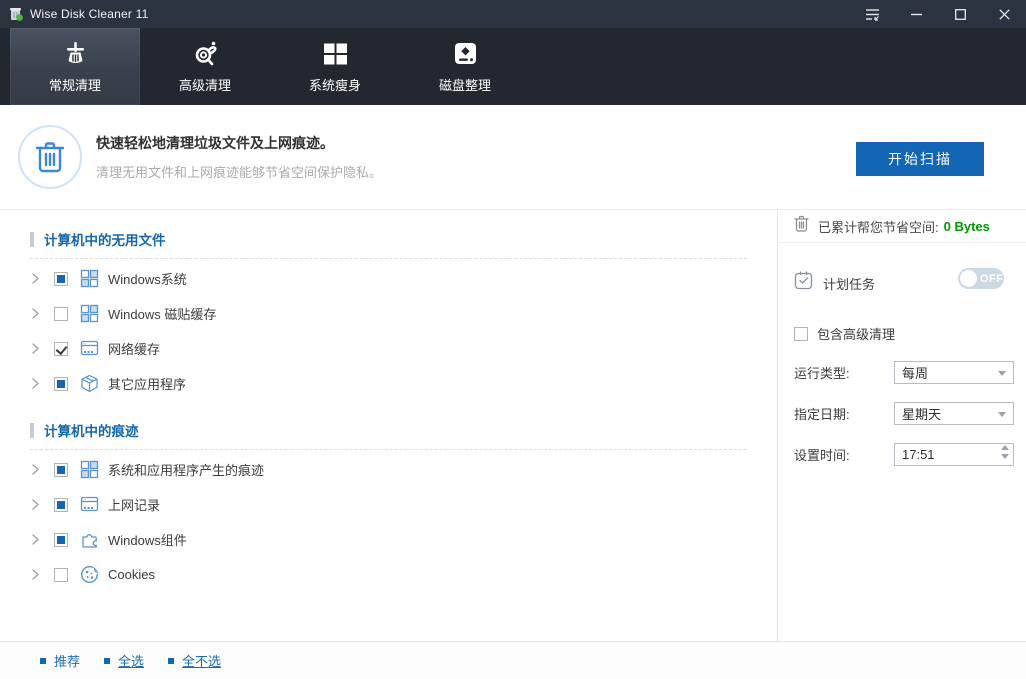  I want to click on item-label: 其它应用程序, so click(147, 384).